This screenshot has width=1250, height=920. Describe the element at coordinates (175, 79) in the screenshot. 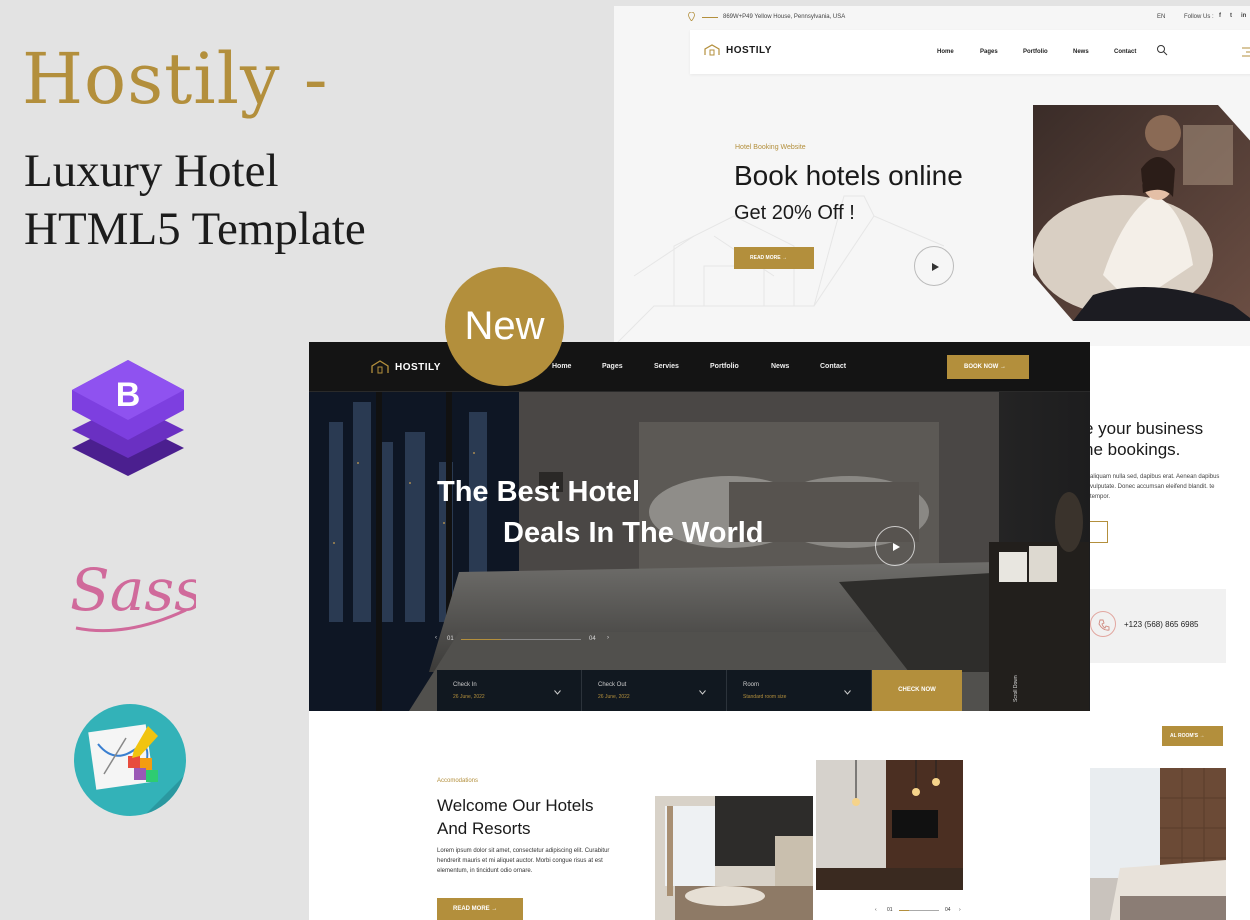

I see `promo-title: Hostily -` at that location.